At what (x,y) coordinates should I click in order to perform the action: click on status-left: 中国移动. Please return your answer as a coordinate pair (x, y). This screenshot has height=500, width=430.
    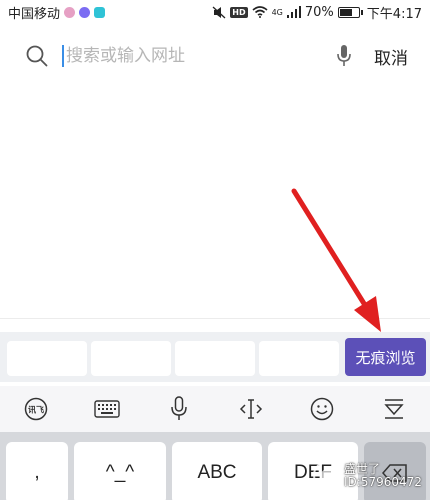
    Looking at the image, I should click on (57, 12).